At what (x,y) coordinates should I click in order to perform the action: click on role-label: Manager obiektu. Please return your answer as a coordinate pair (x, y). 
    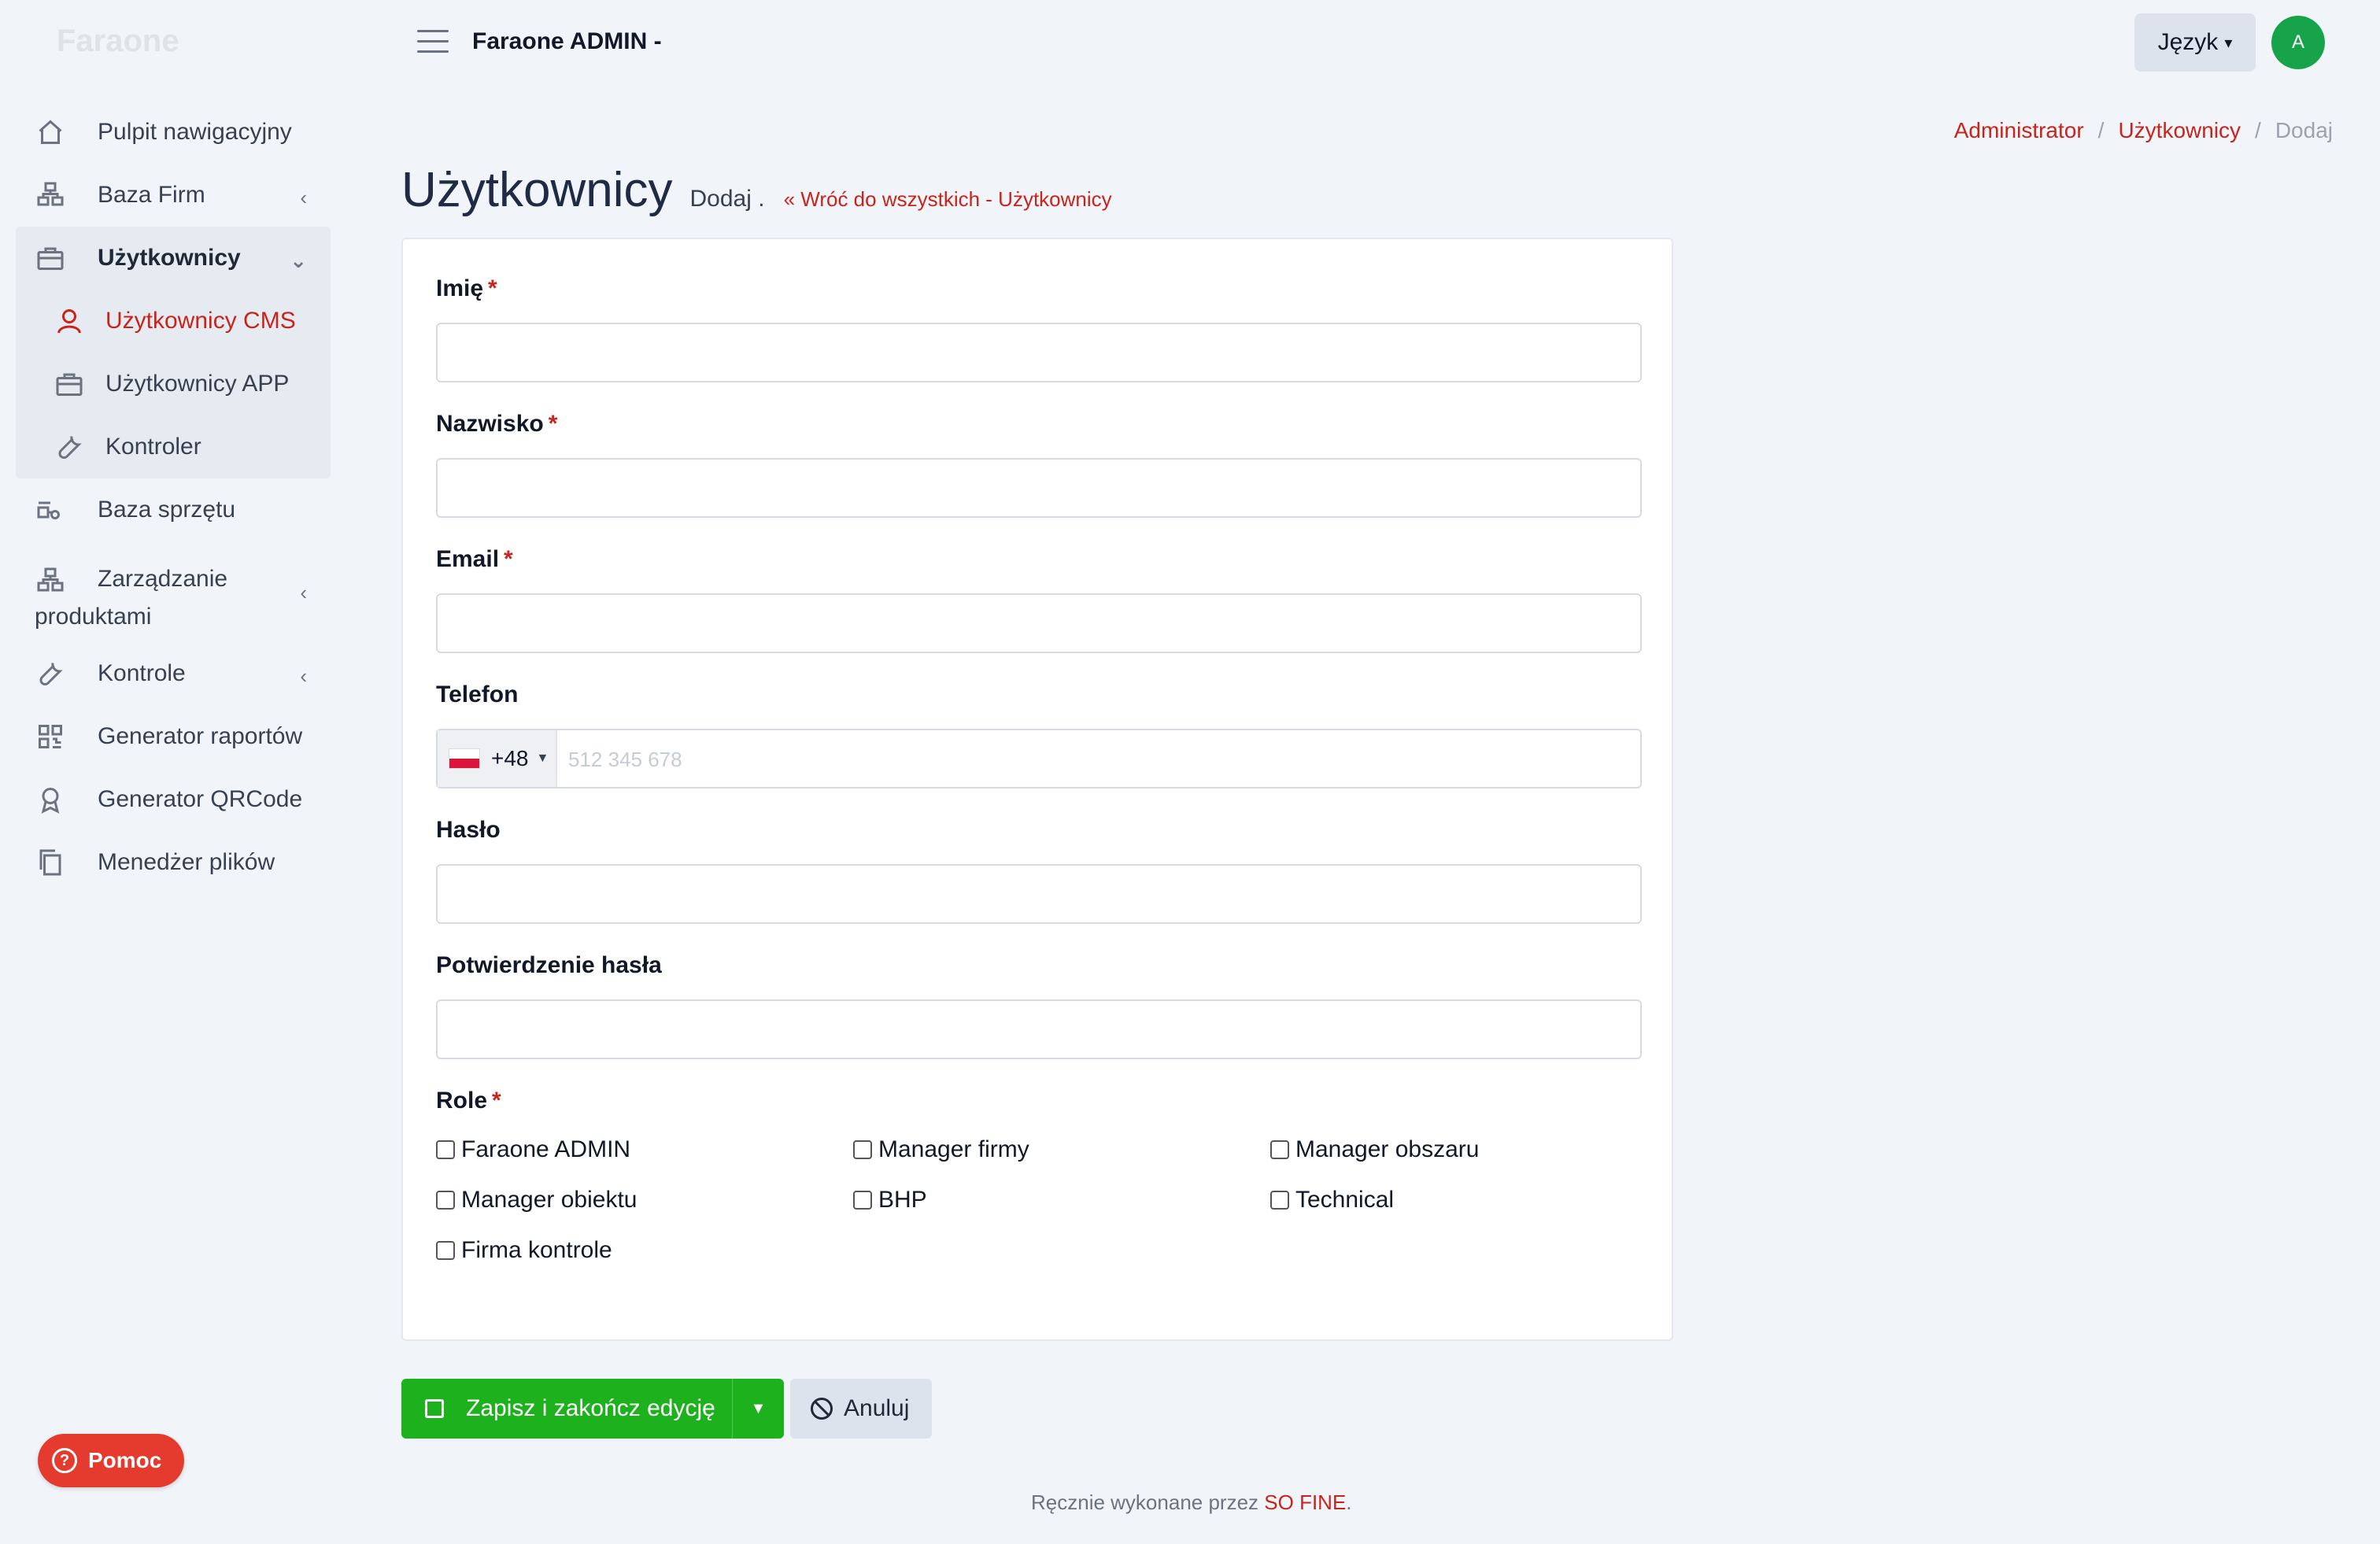
    Looking at the image, I should click on (549, 1200).